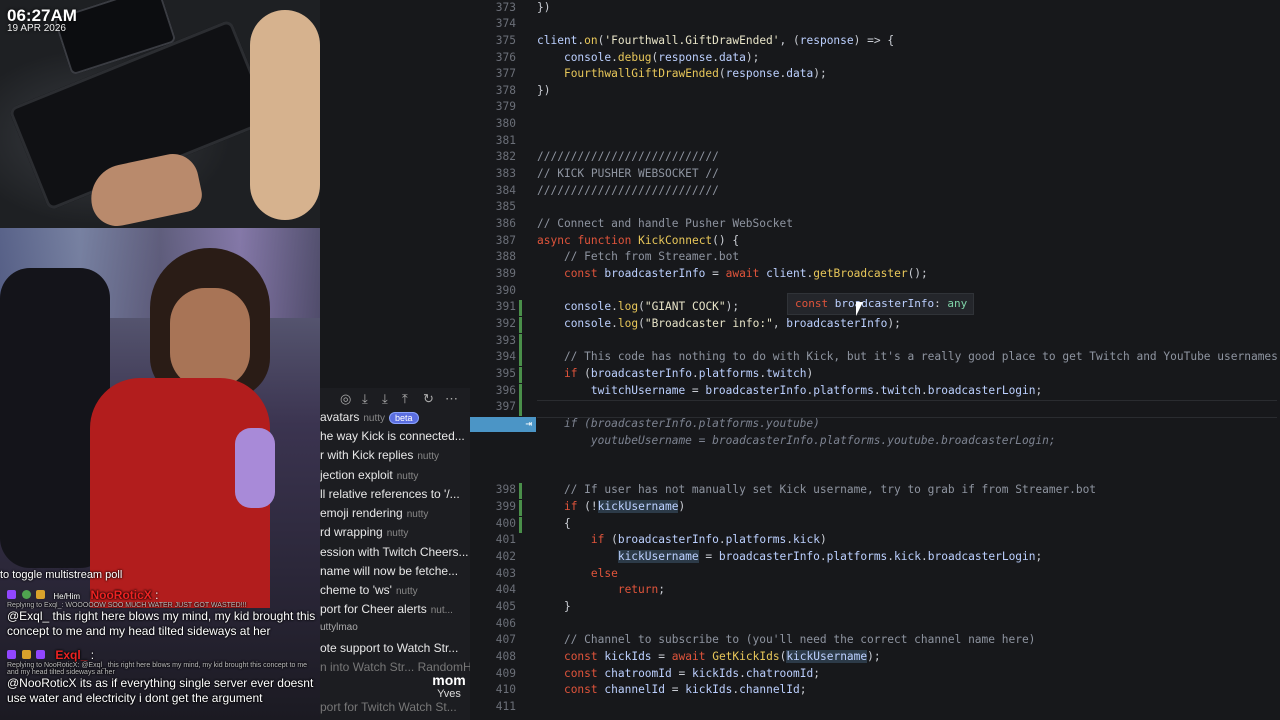 The height and width of the screenshot is (720, 1280). Describe the element at coordinates (505, 90) in the screenshot. I see `line-number: 378` at that location.